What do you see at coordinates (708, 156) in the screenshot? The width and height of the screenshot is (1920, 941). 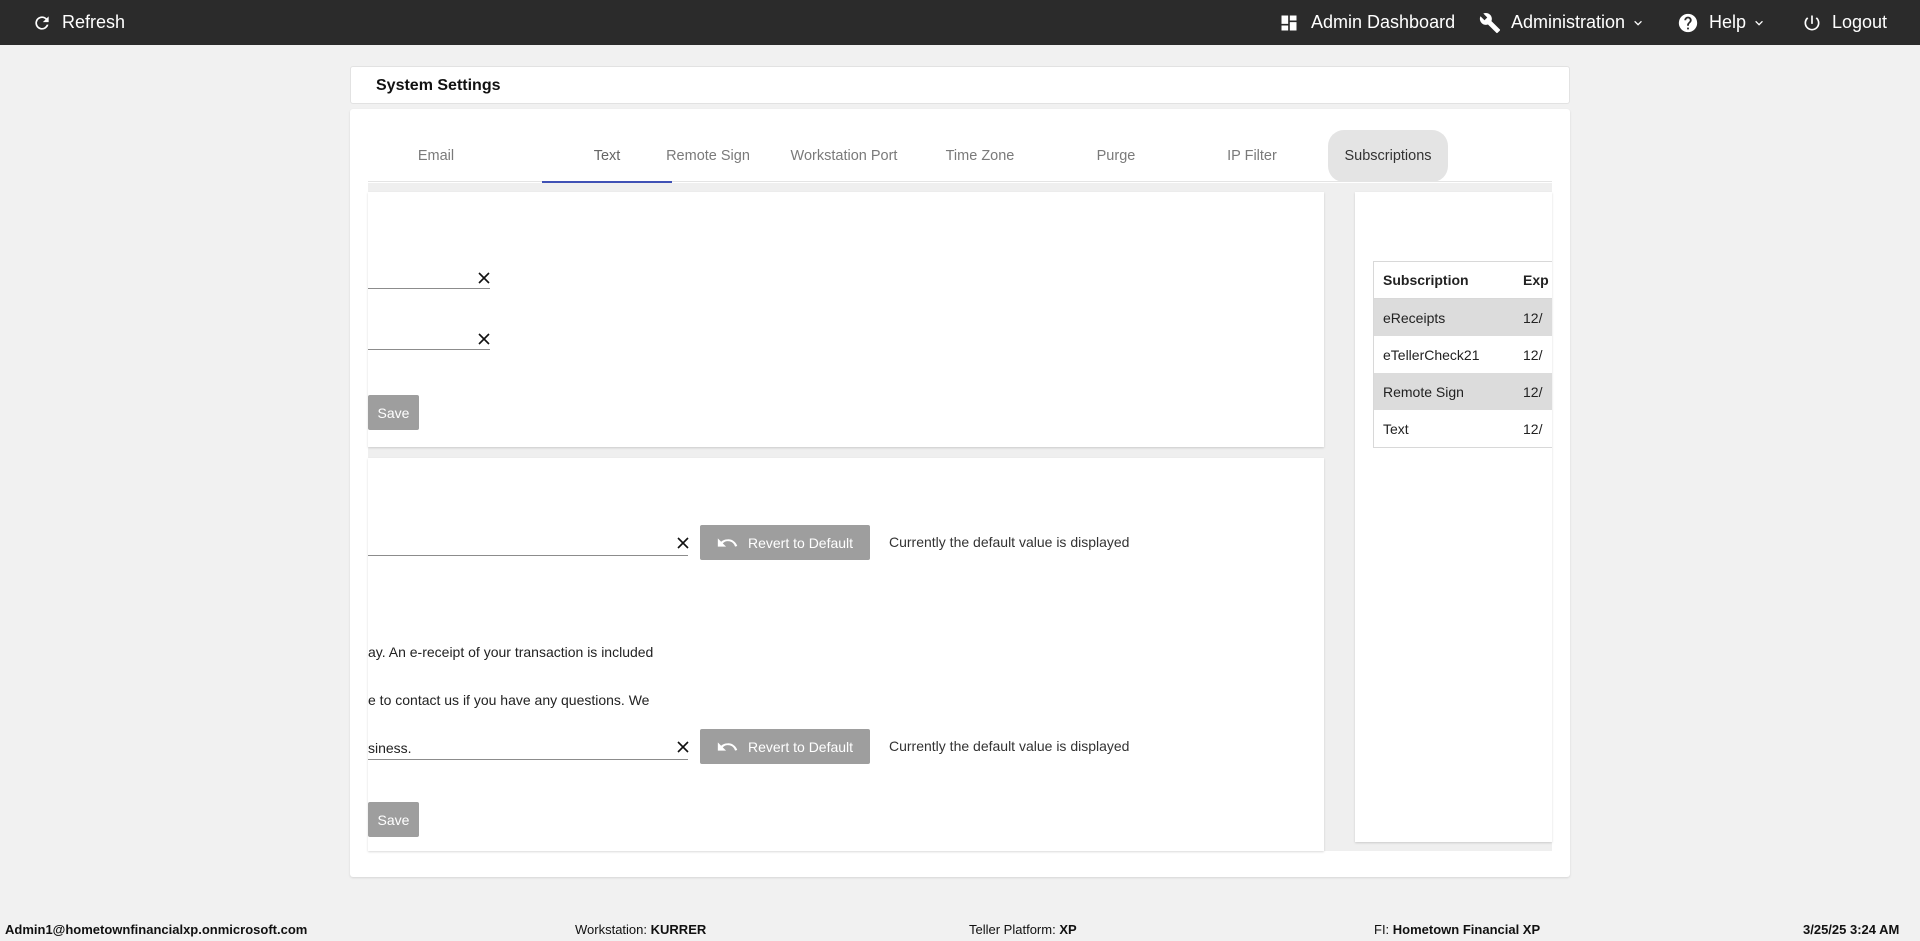 I see `tab-remote-sign: Remote Sign` at bounding box center [708, 156].